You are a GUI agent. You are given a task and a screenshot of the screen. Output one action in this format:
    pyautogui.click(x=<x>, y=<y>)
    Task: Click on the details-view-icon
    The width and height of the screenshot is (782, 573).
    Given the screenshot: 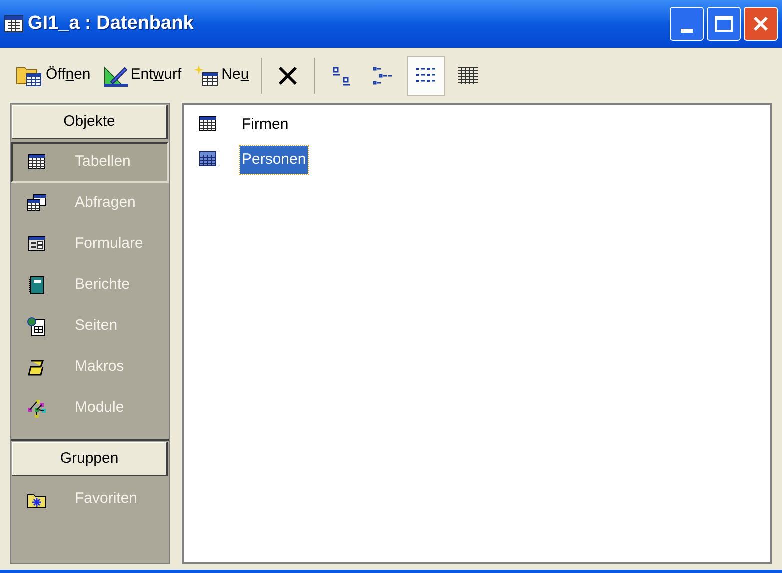 What is the action you would take?
    pyautogui.click(x=468, y=76)
    